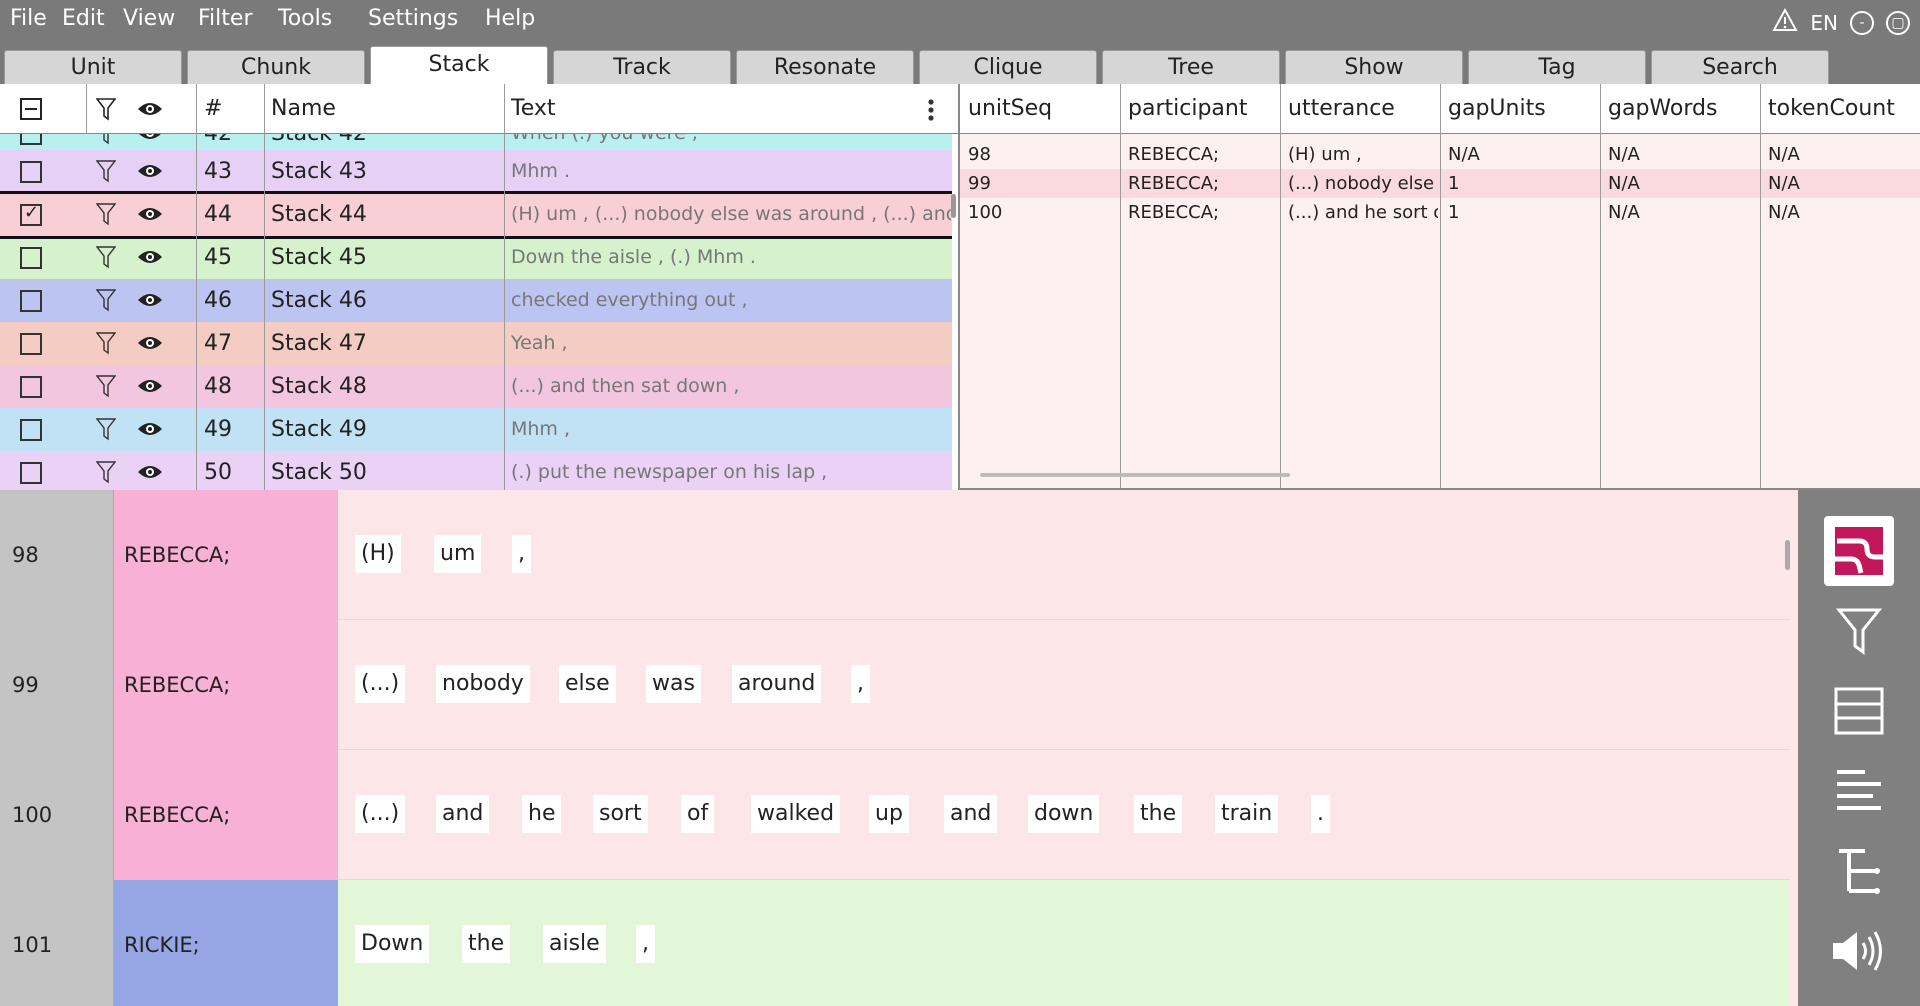  I want to click on transcript-unit: 99 REBECCA; (...) nobody else was around,, so click(895, 685).